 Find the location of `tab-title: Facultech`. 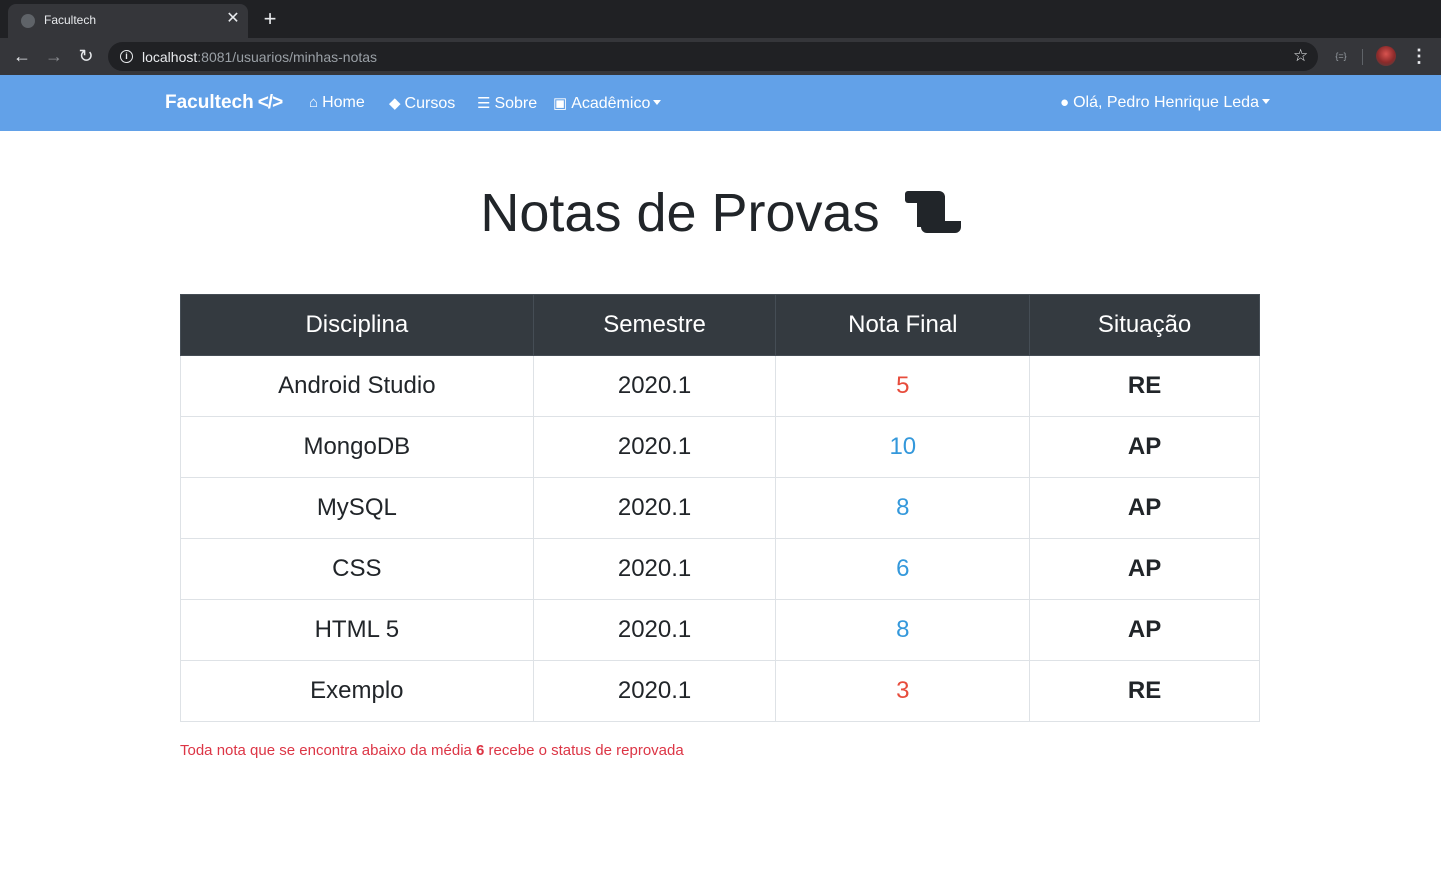

tab-title: Facultech is located at coordinates (70, 20).